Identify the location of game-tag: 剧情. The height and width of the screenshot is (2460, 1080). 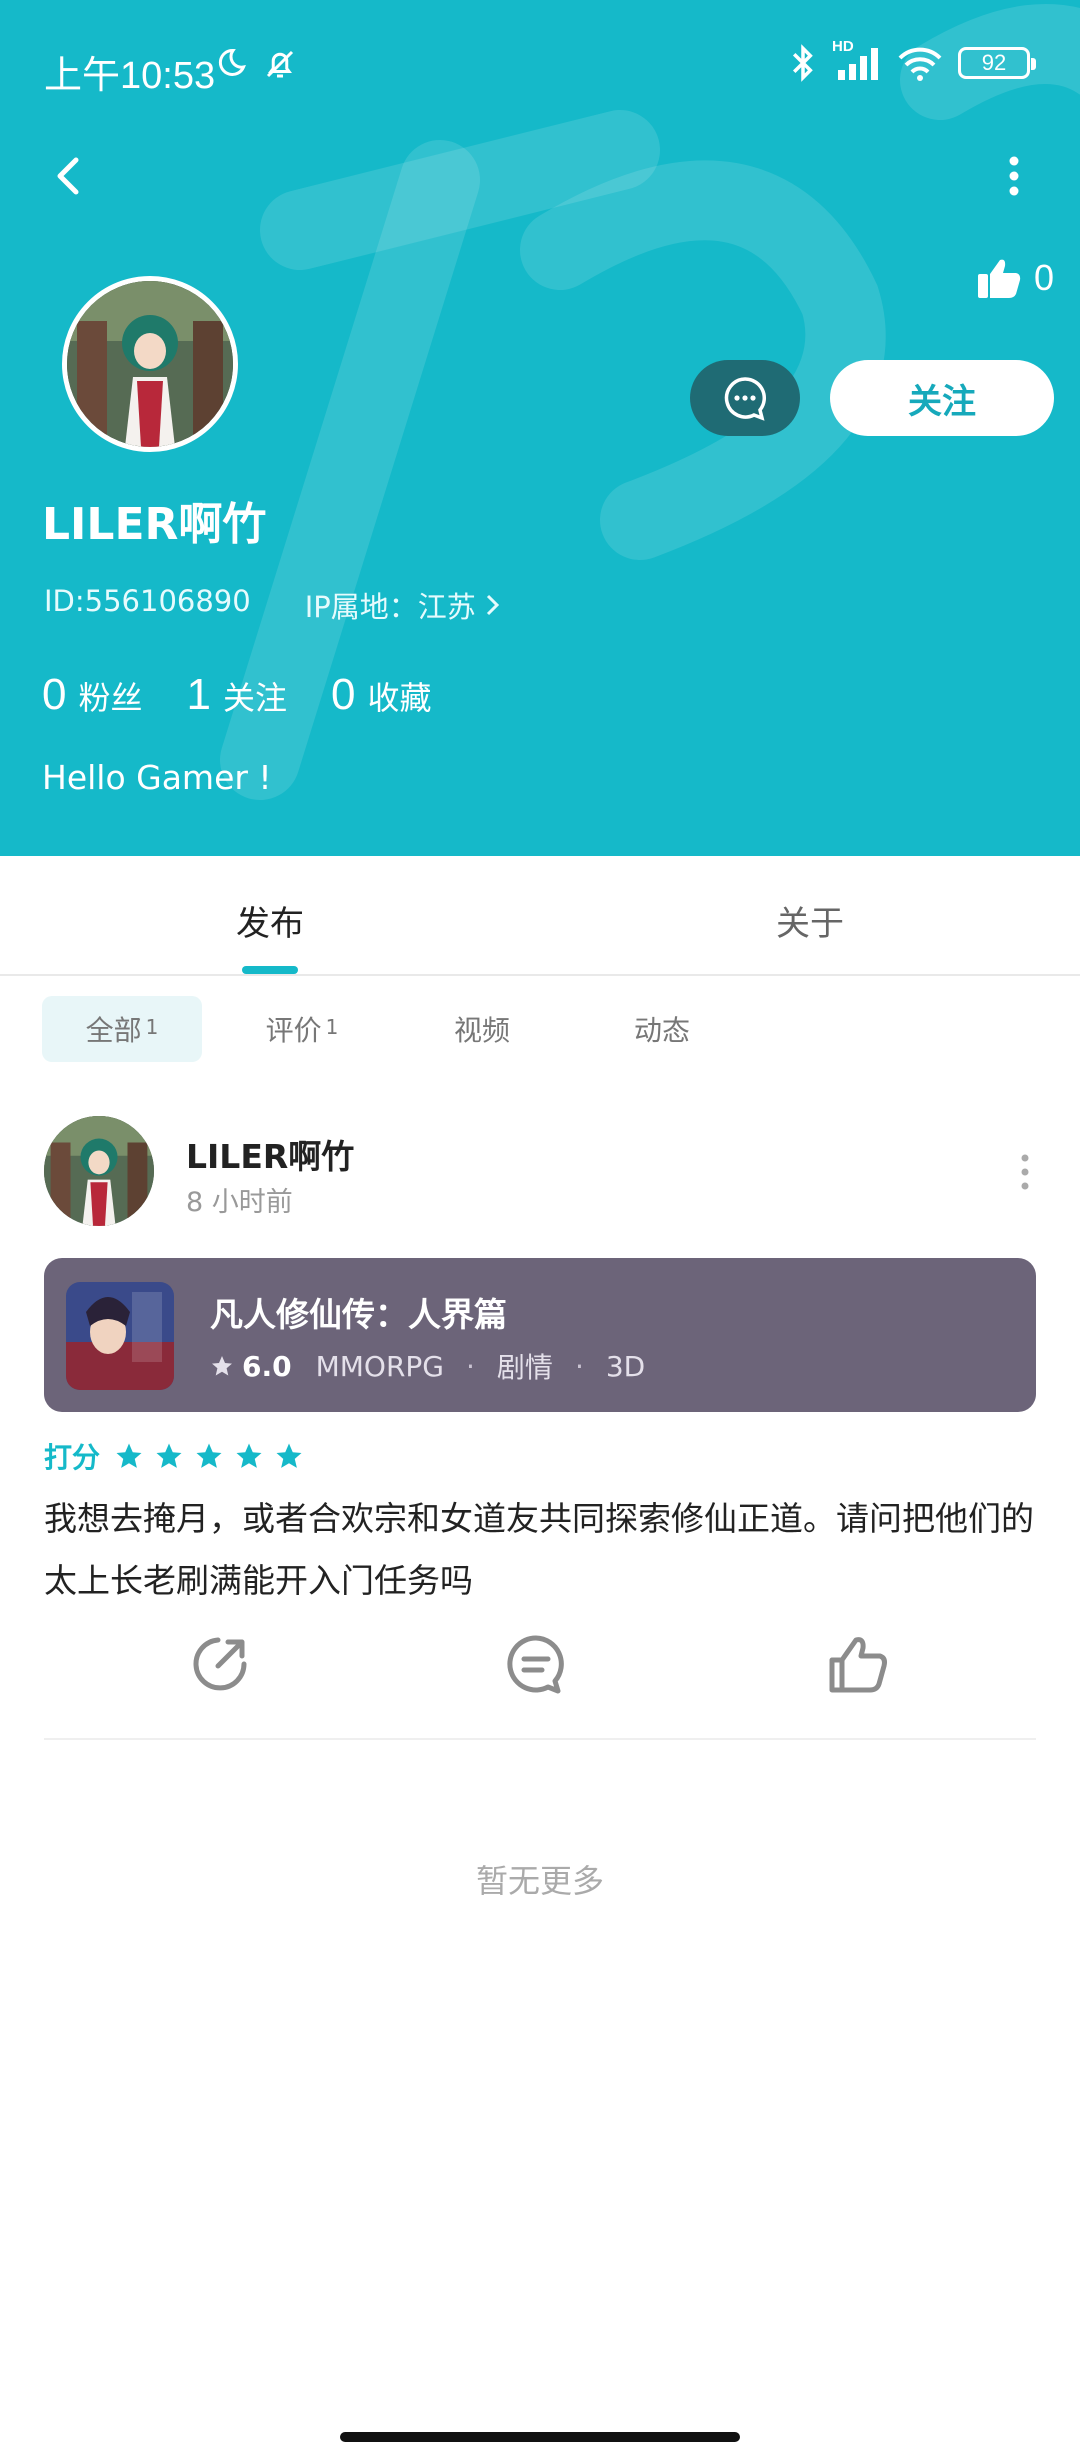
(524, 1367).